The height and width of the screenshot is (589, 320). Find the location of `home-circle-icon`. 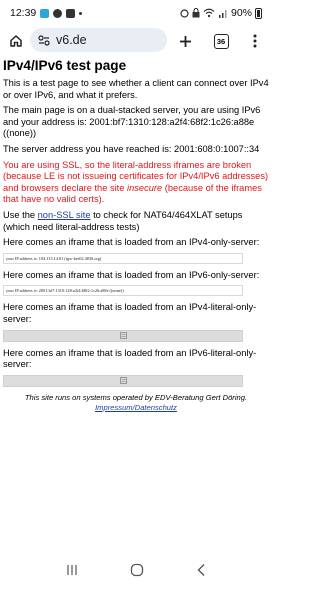

home-circle-icon is located at coordinates (137, 569).